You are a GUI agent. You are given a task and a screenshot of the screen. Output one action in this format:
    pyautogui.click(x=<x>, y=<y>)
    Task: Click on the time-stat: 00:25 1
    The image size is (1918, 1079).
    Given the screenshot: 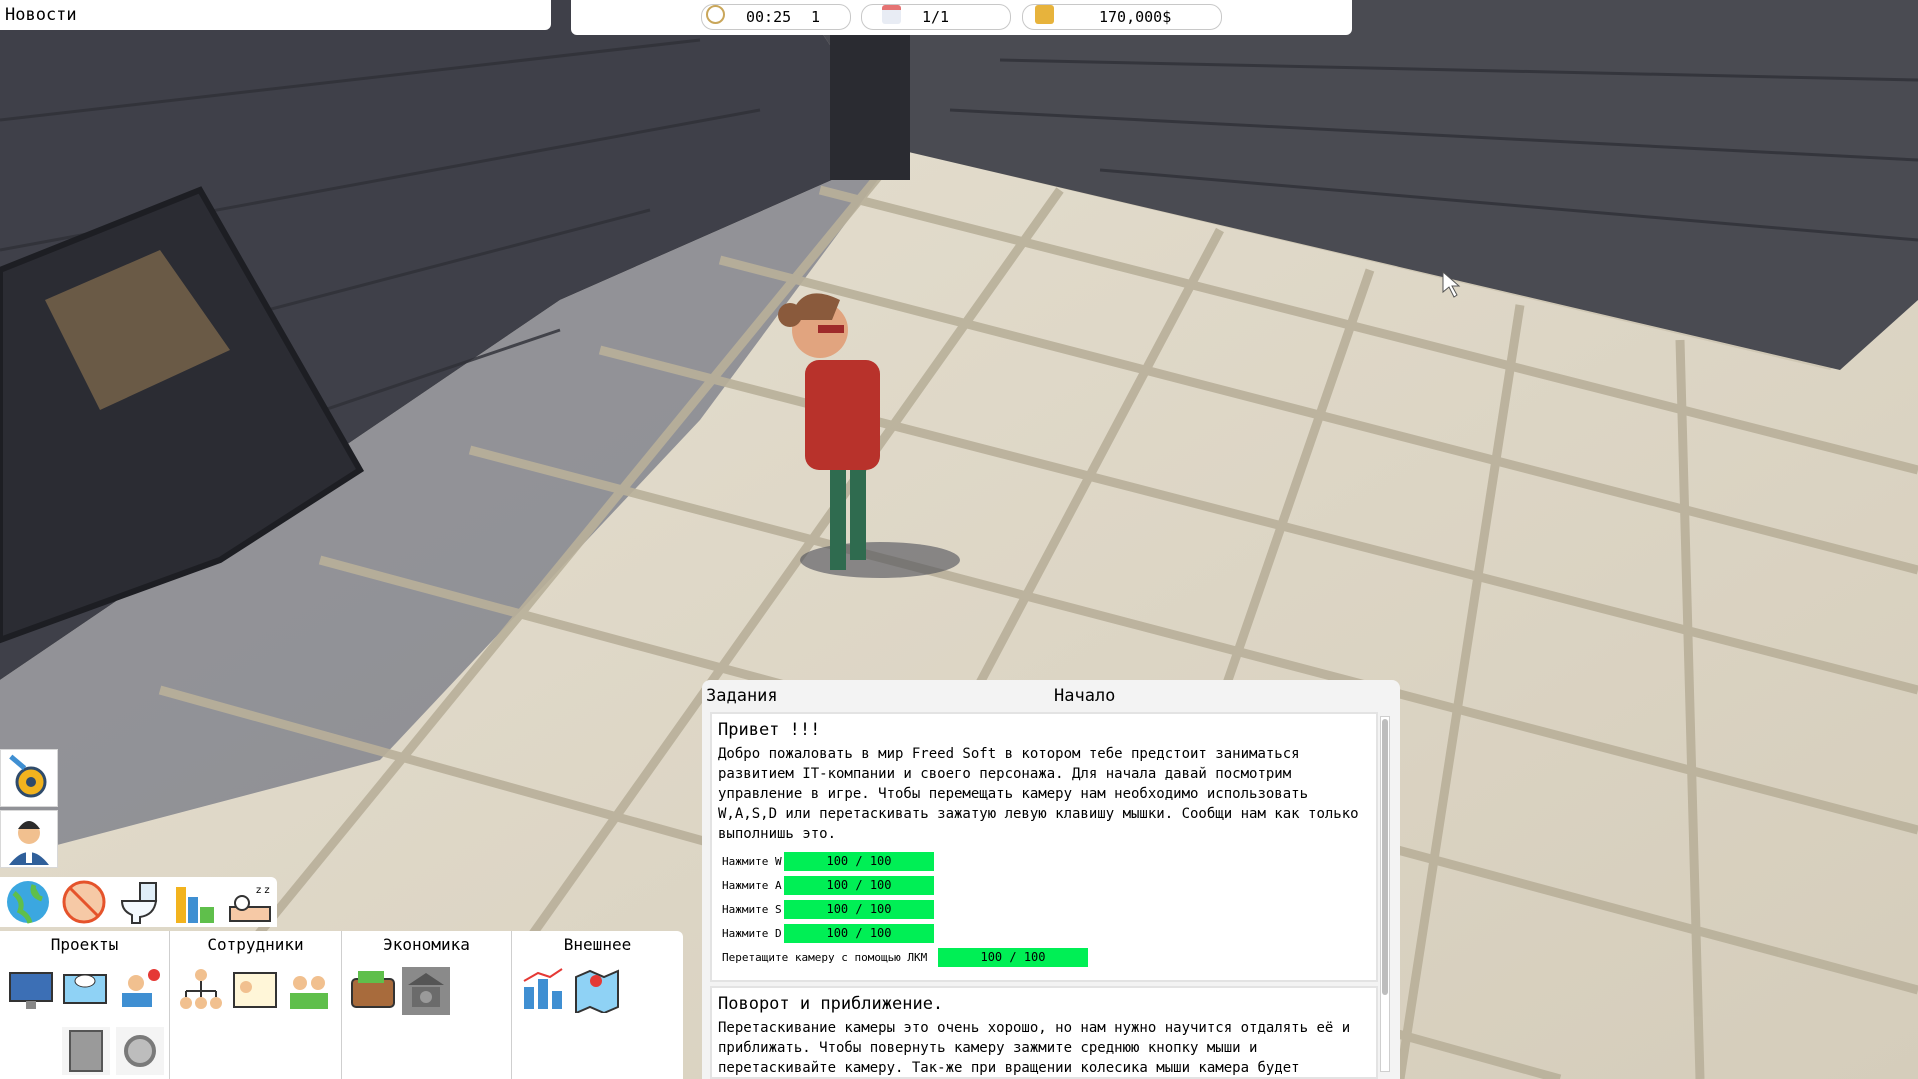 What is the action you would take?
    pyautogui.click(x=776, y=17)
    